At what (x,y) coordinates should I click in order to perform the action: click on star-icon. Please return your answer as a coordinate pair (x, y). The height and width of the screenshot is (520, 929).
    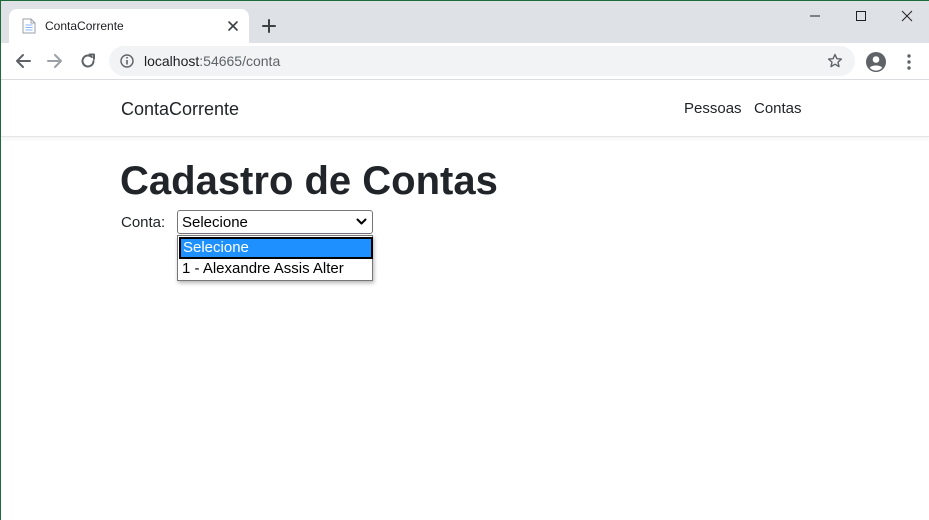
    Looking at the image, I should click on (835, 61).